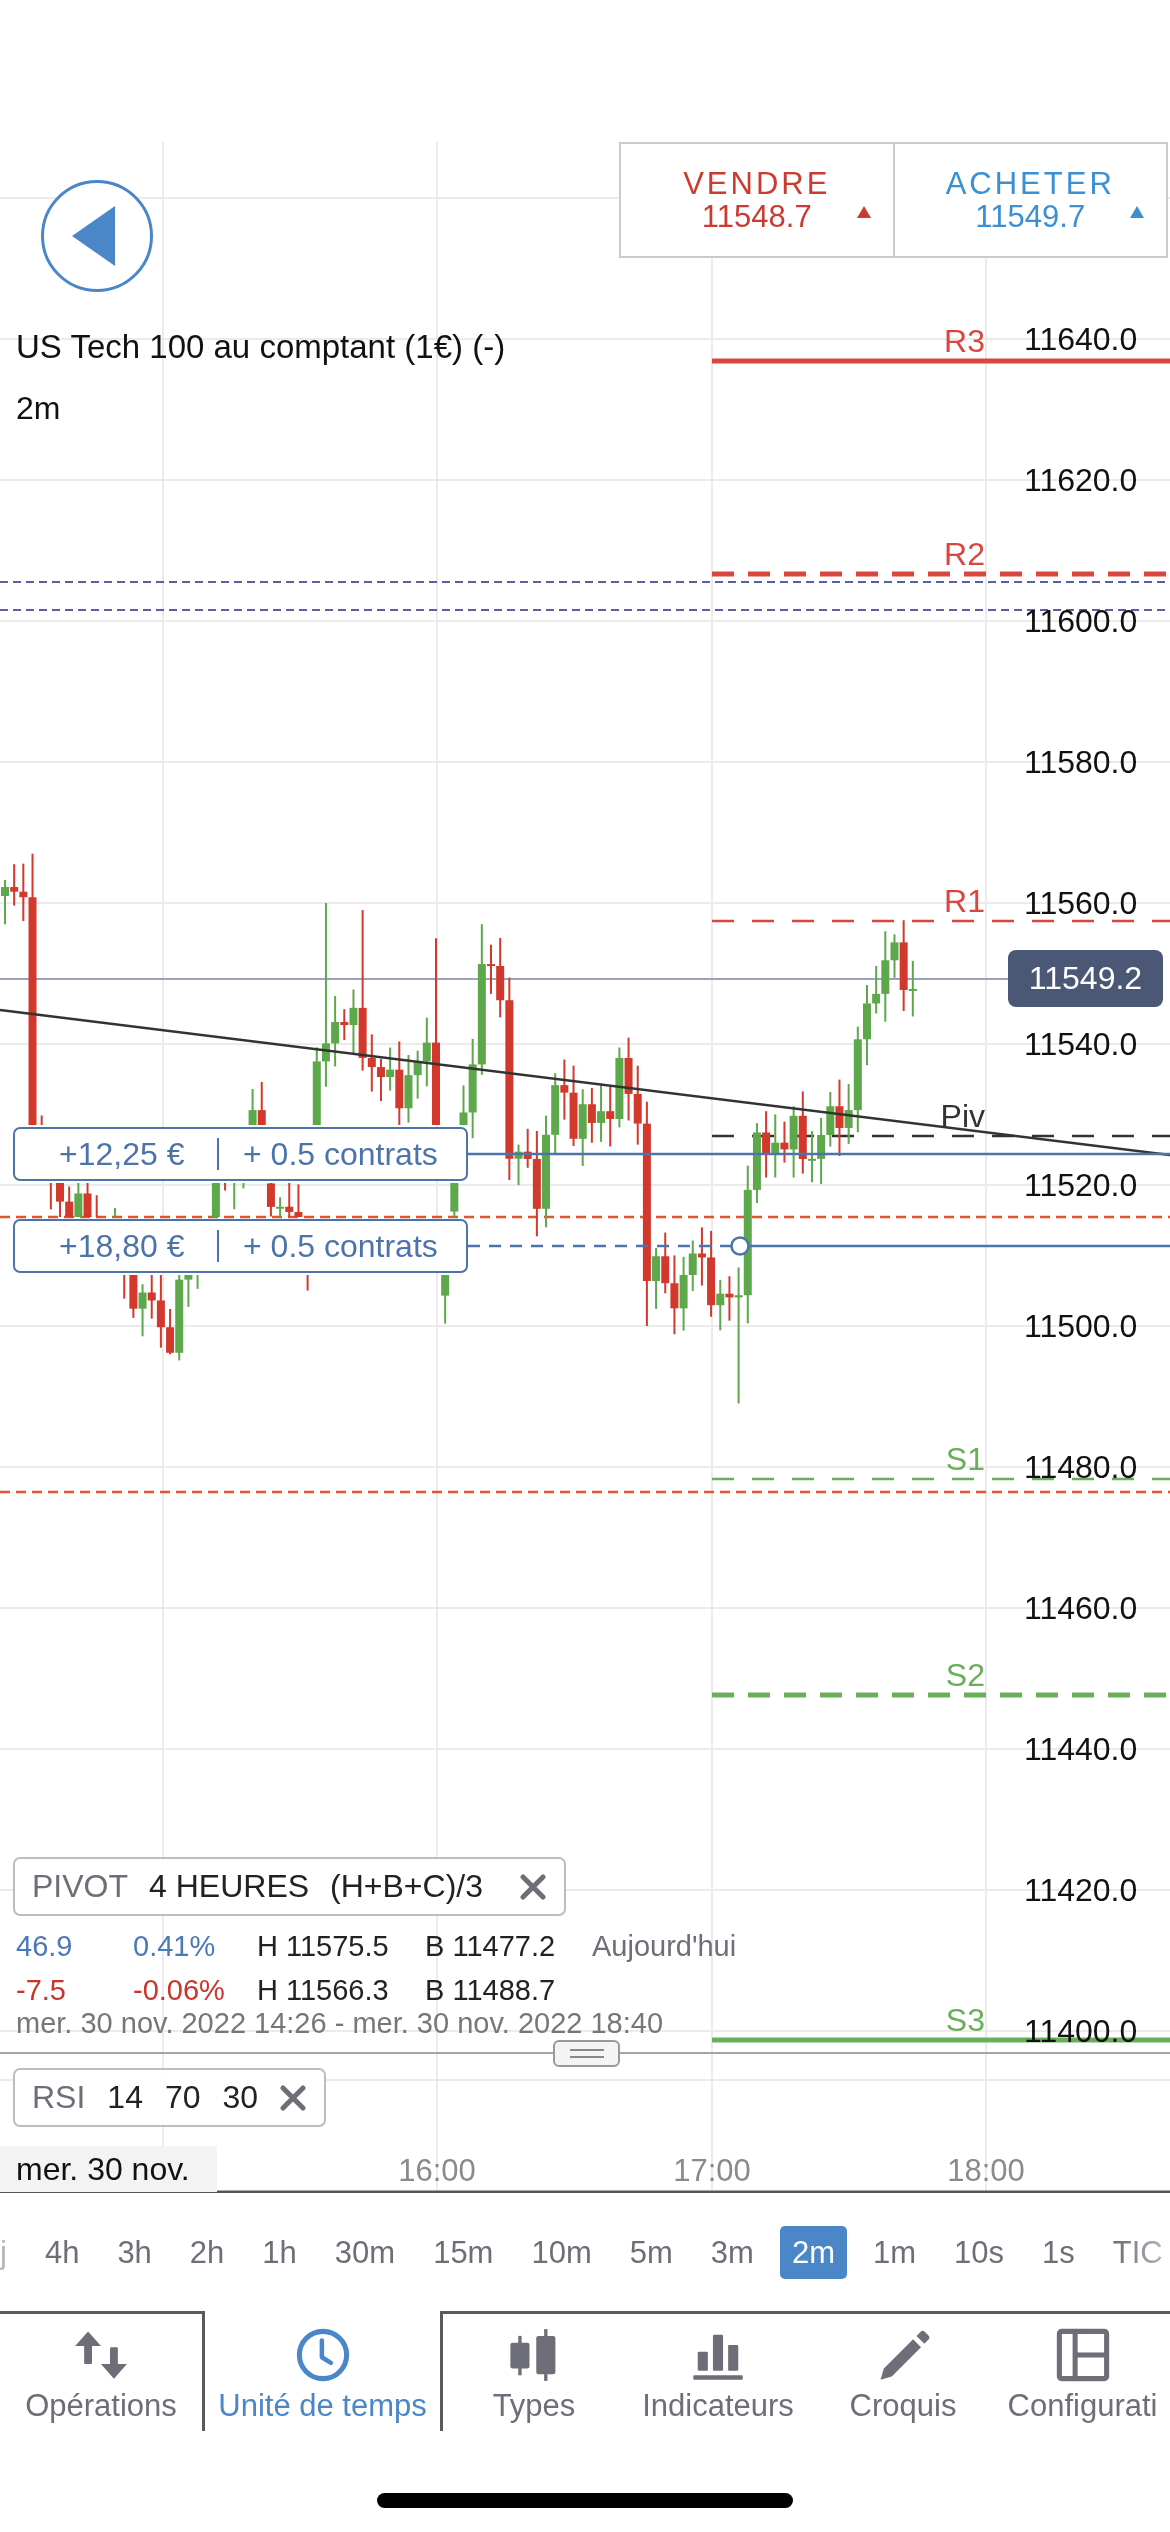 The height and width of the screenshot is (2532, 1170). I want to click on price-axis-label: 11600.0, so click(1081, 621).